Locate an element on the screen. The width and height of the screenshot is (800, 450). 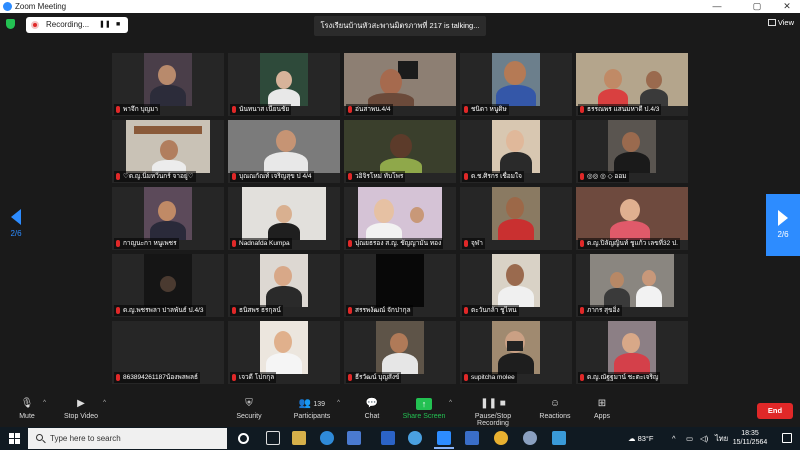
chrome-icon is located at coordinates (501, 438).